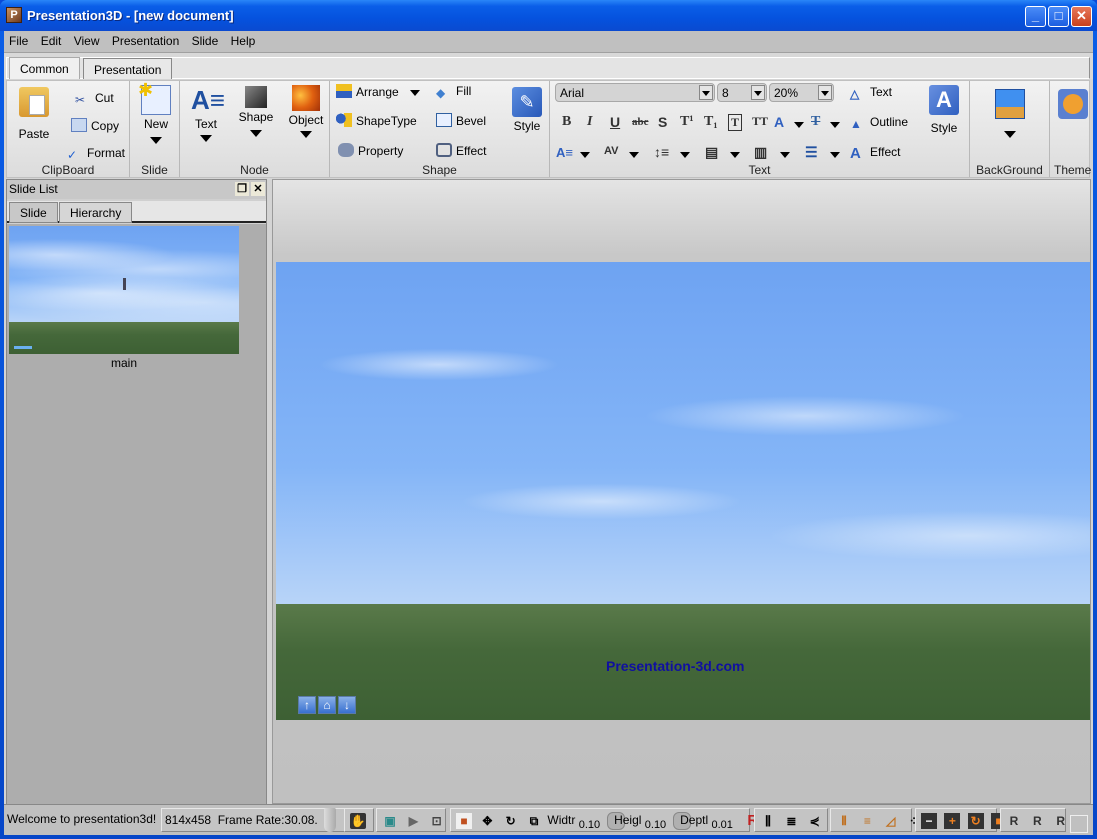  I want to click on title-bar: P Presentation3D - [new document] _ □ ✕, so click(548, 15).